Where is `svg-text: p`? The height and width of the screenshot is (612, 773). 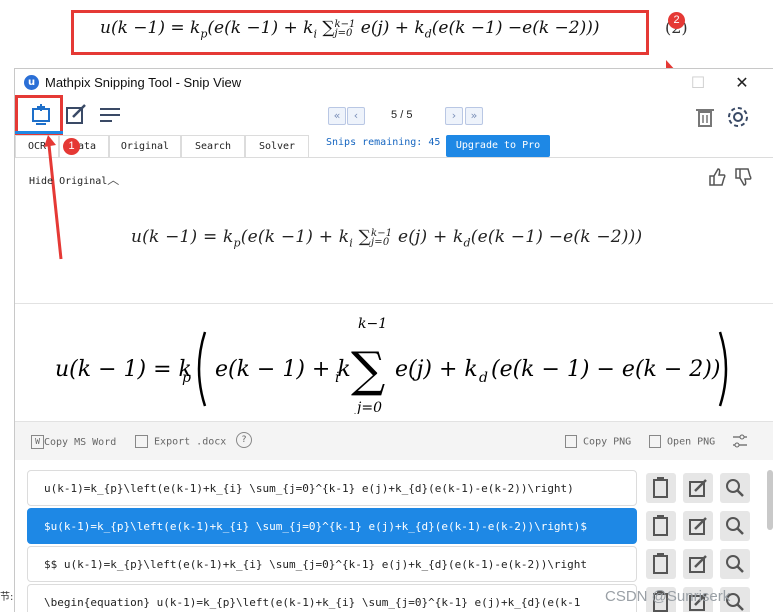
svg-text: p is located at coordinates (186, 378).